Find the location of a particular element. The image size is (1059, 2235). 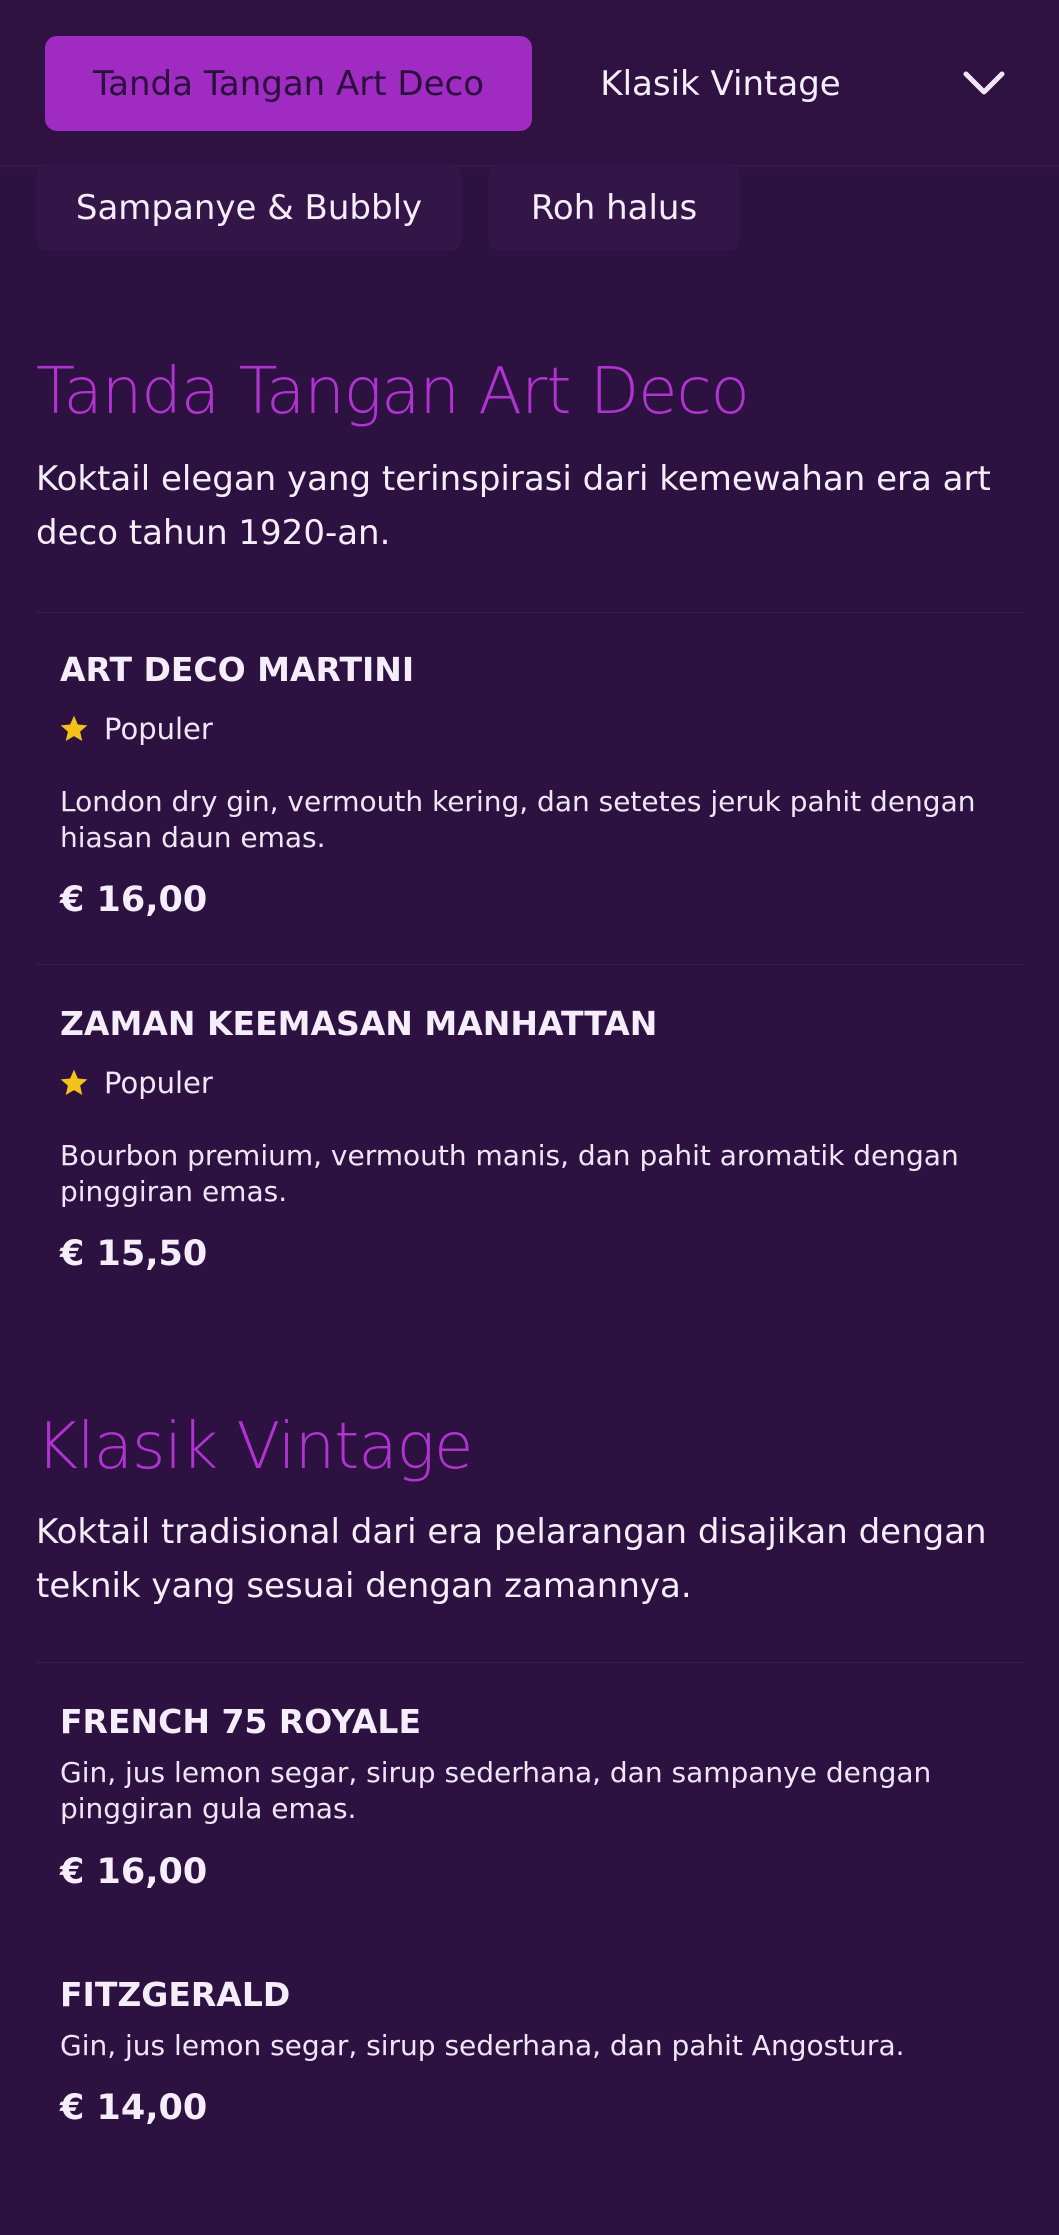

tab-art-deco: Tanda Tangan Art Deco is located at coordinates (288, 83).